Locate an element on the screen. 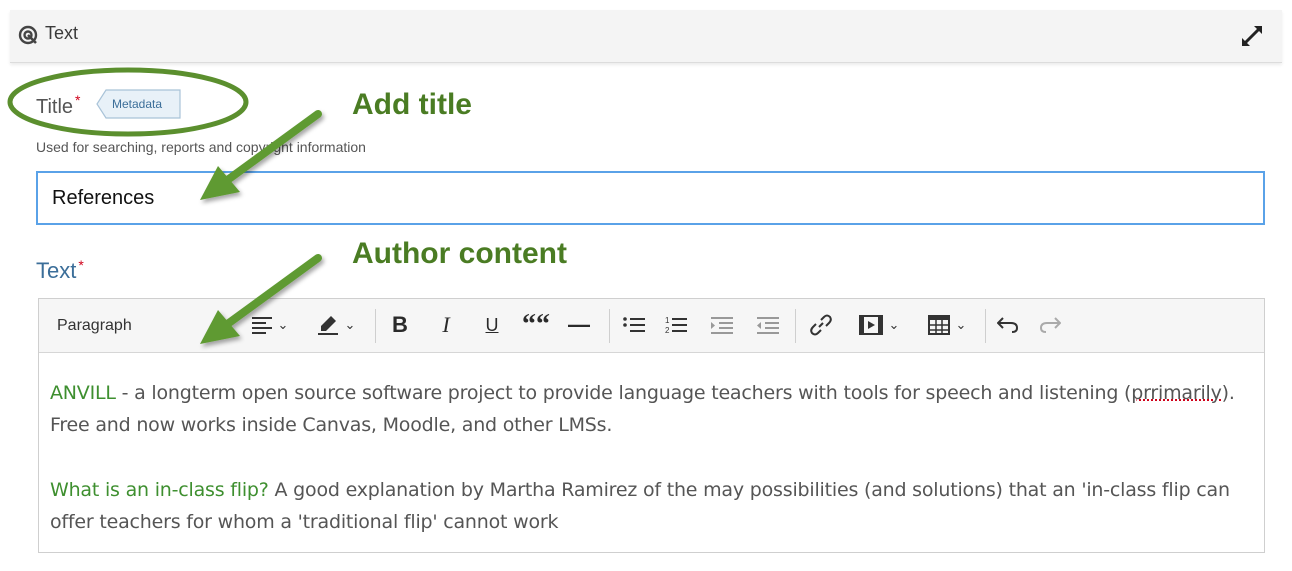  in-class-flip-link: What is an in-class flip? is located at coordinates (159, 490).